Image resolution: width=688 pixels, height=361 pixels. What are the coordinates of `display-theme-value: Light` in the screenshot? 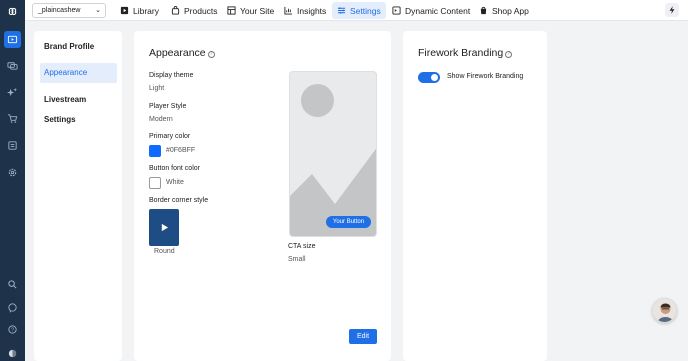 It's located at (157, 88).